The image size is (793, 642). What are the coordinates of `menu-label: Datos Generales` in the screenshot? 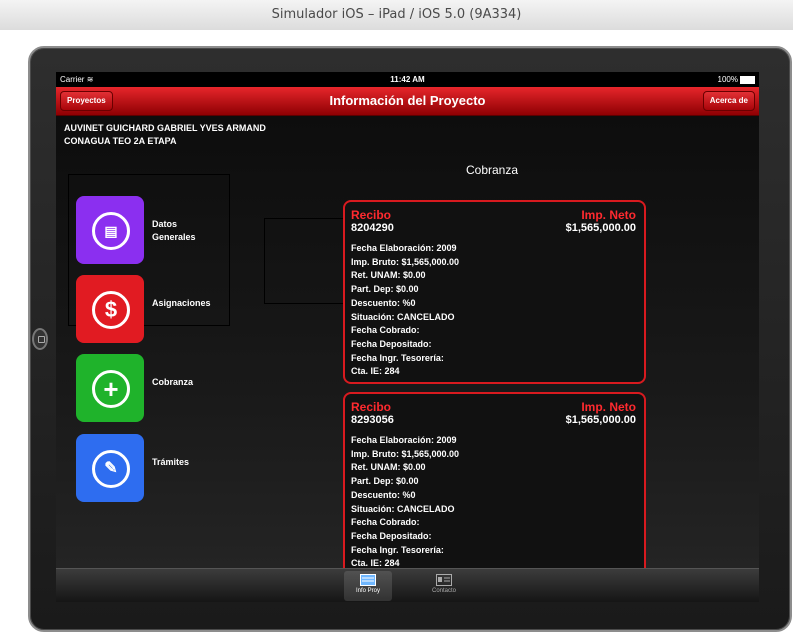 It's located at (174, 230).